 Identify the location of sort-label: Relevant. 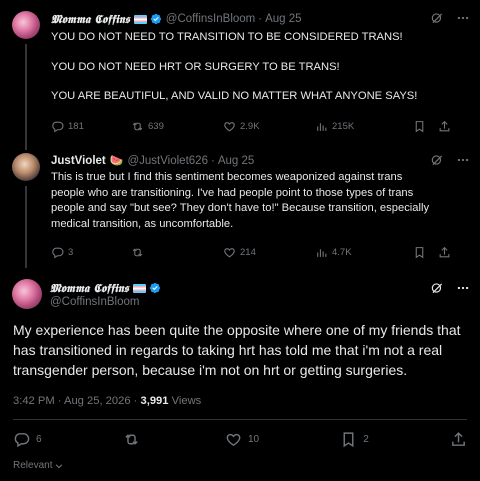
(33, 465).